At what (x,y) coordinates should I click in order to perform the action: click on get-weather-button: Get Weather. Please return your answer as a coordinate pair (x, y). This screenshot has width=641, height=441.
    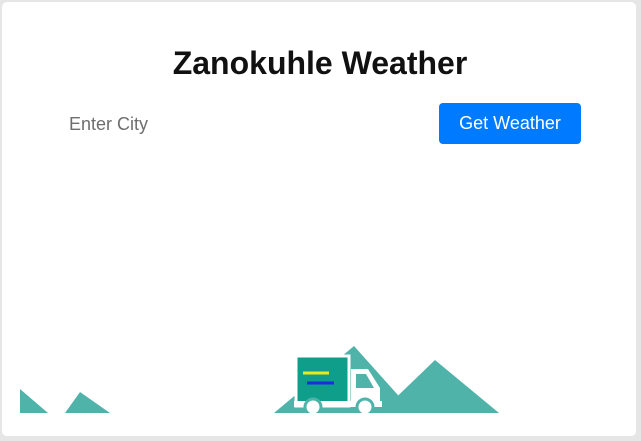
    Looking at the image, I should click on (510, 123).